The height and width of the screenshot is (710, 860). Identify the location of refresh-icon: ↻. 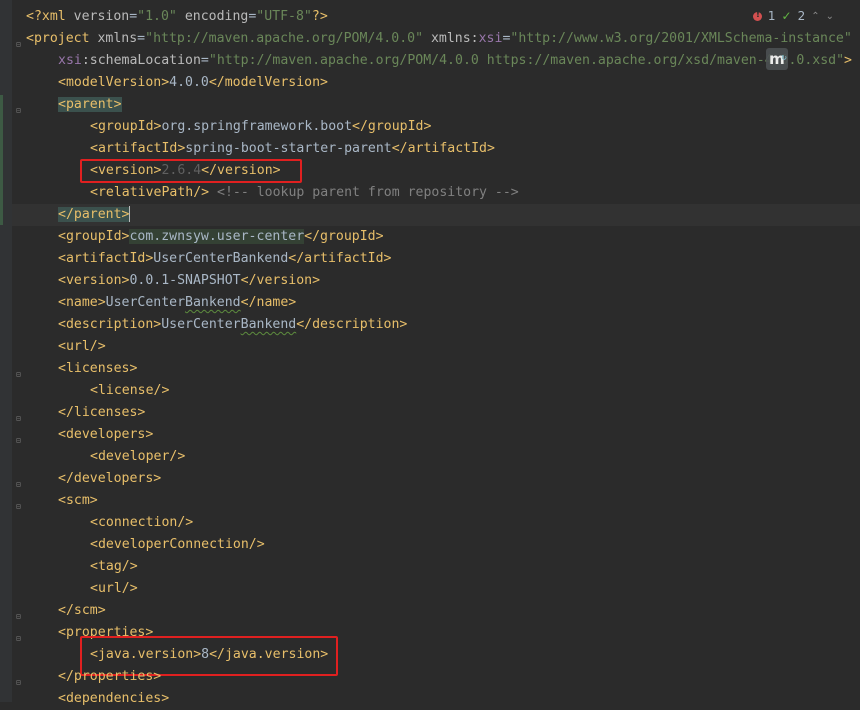
(784, 58).